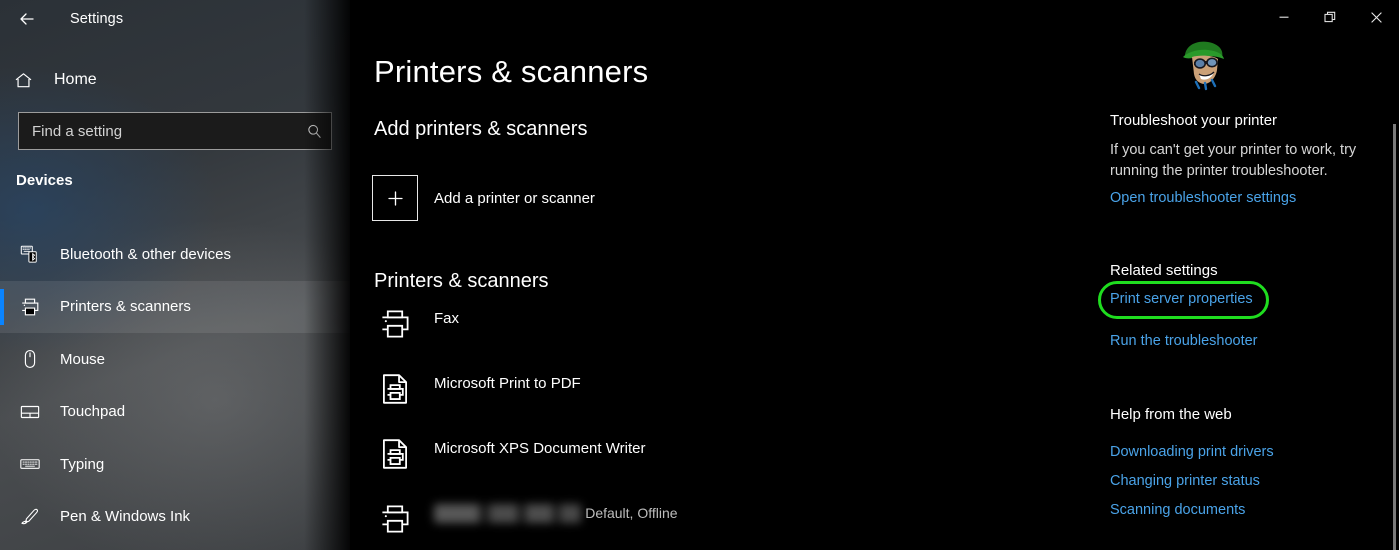 Image resolution: width=1399 pixels, height=550 pixels. What do you see at coordinates (1171, 414) in the screenshot?
I see `help-from-web-heading: Help from the web` at bounding box center [1171, 414].